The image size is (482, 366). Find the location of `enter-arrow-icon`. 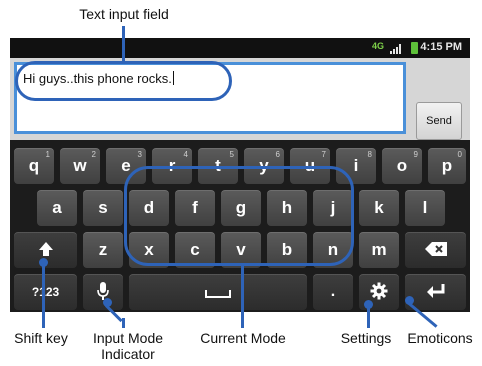

enter-arrow-icon is located at coordinates (435, 291).